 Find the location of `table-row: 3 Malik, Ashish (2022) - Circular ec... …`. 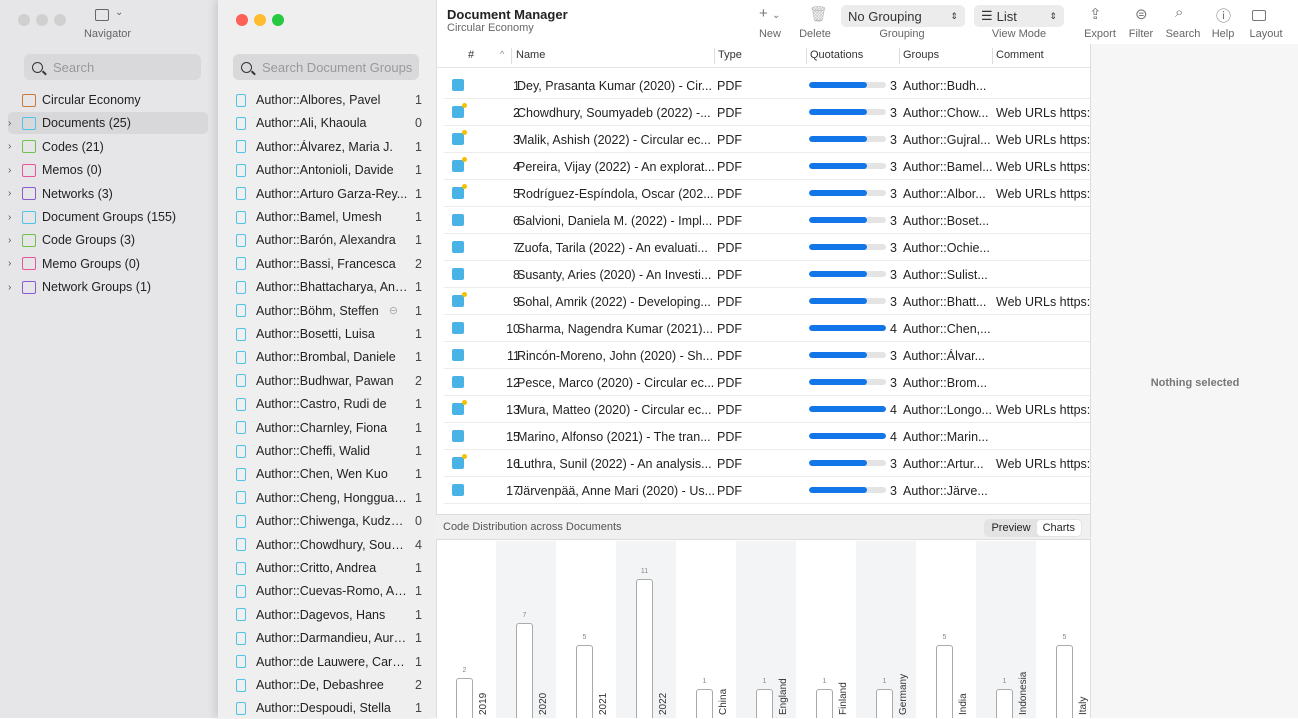

table-row: 3 Malik, Ashish (2022) - Circular ec... … is located at coordinates (767, 139).